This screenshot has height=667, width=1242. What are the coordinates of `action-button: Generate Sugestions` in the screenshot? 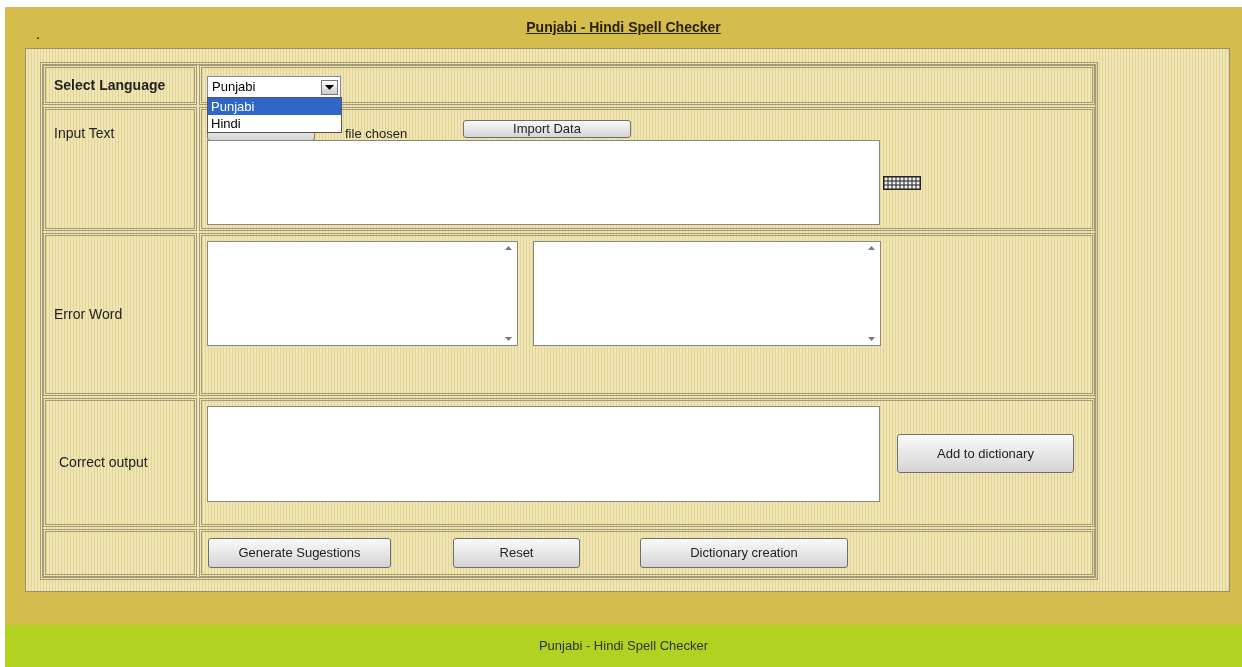 It's located at (299, 553).